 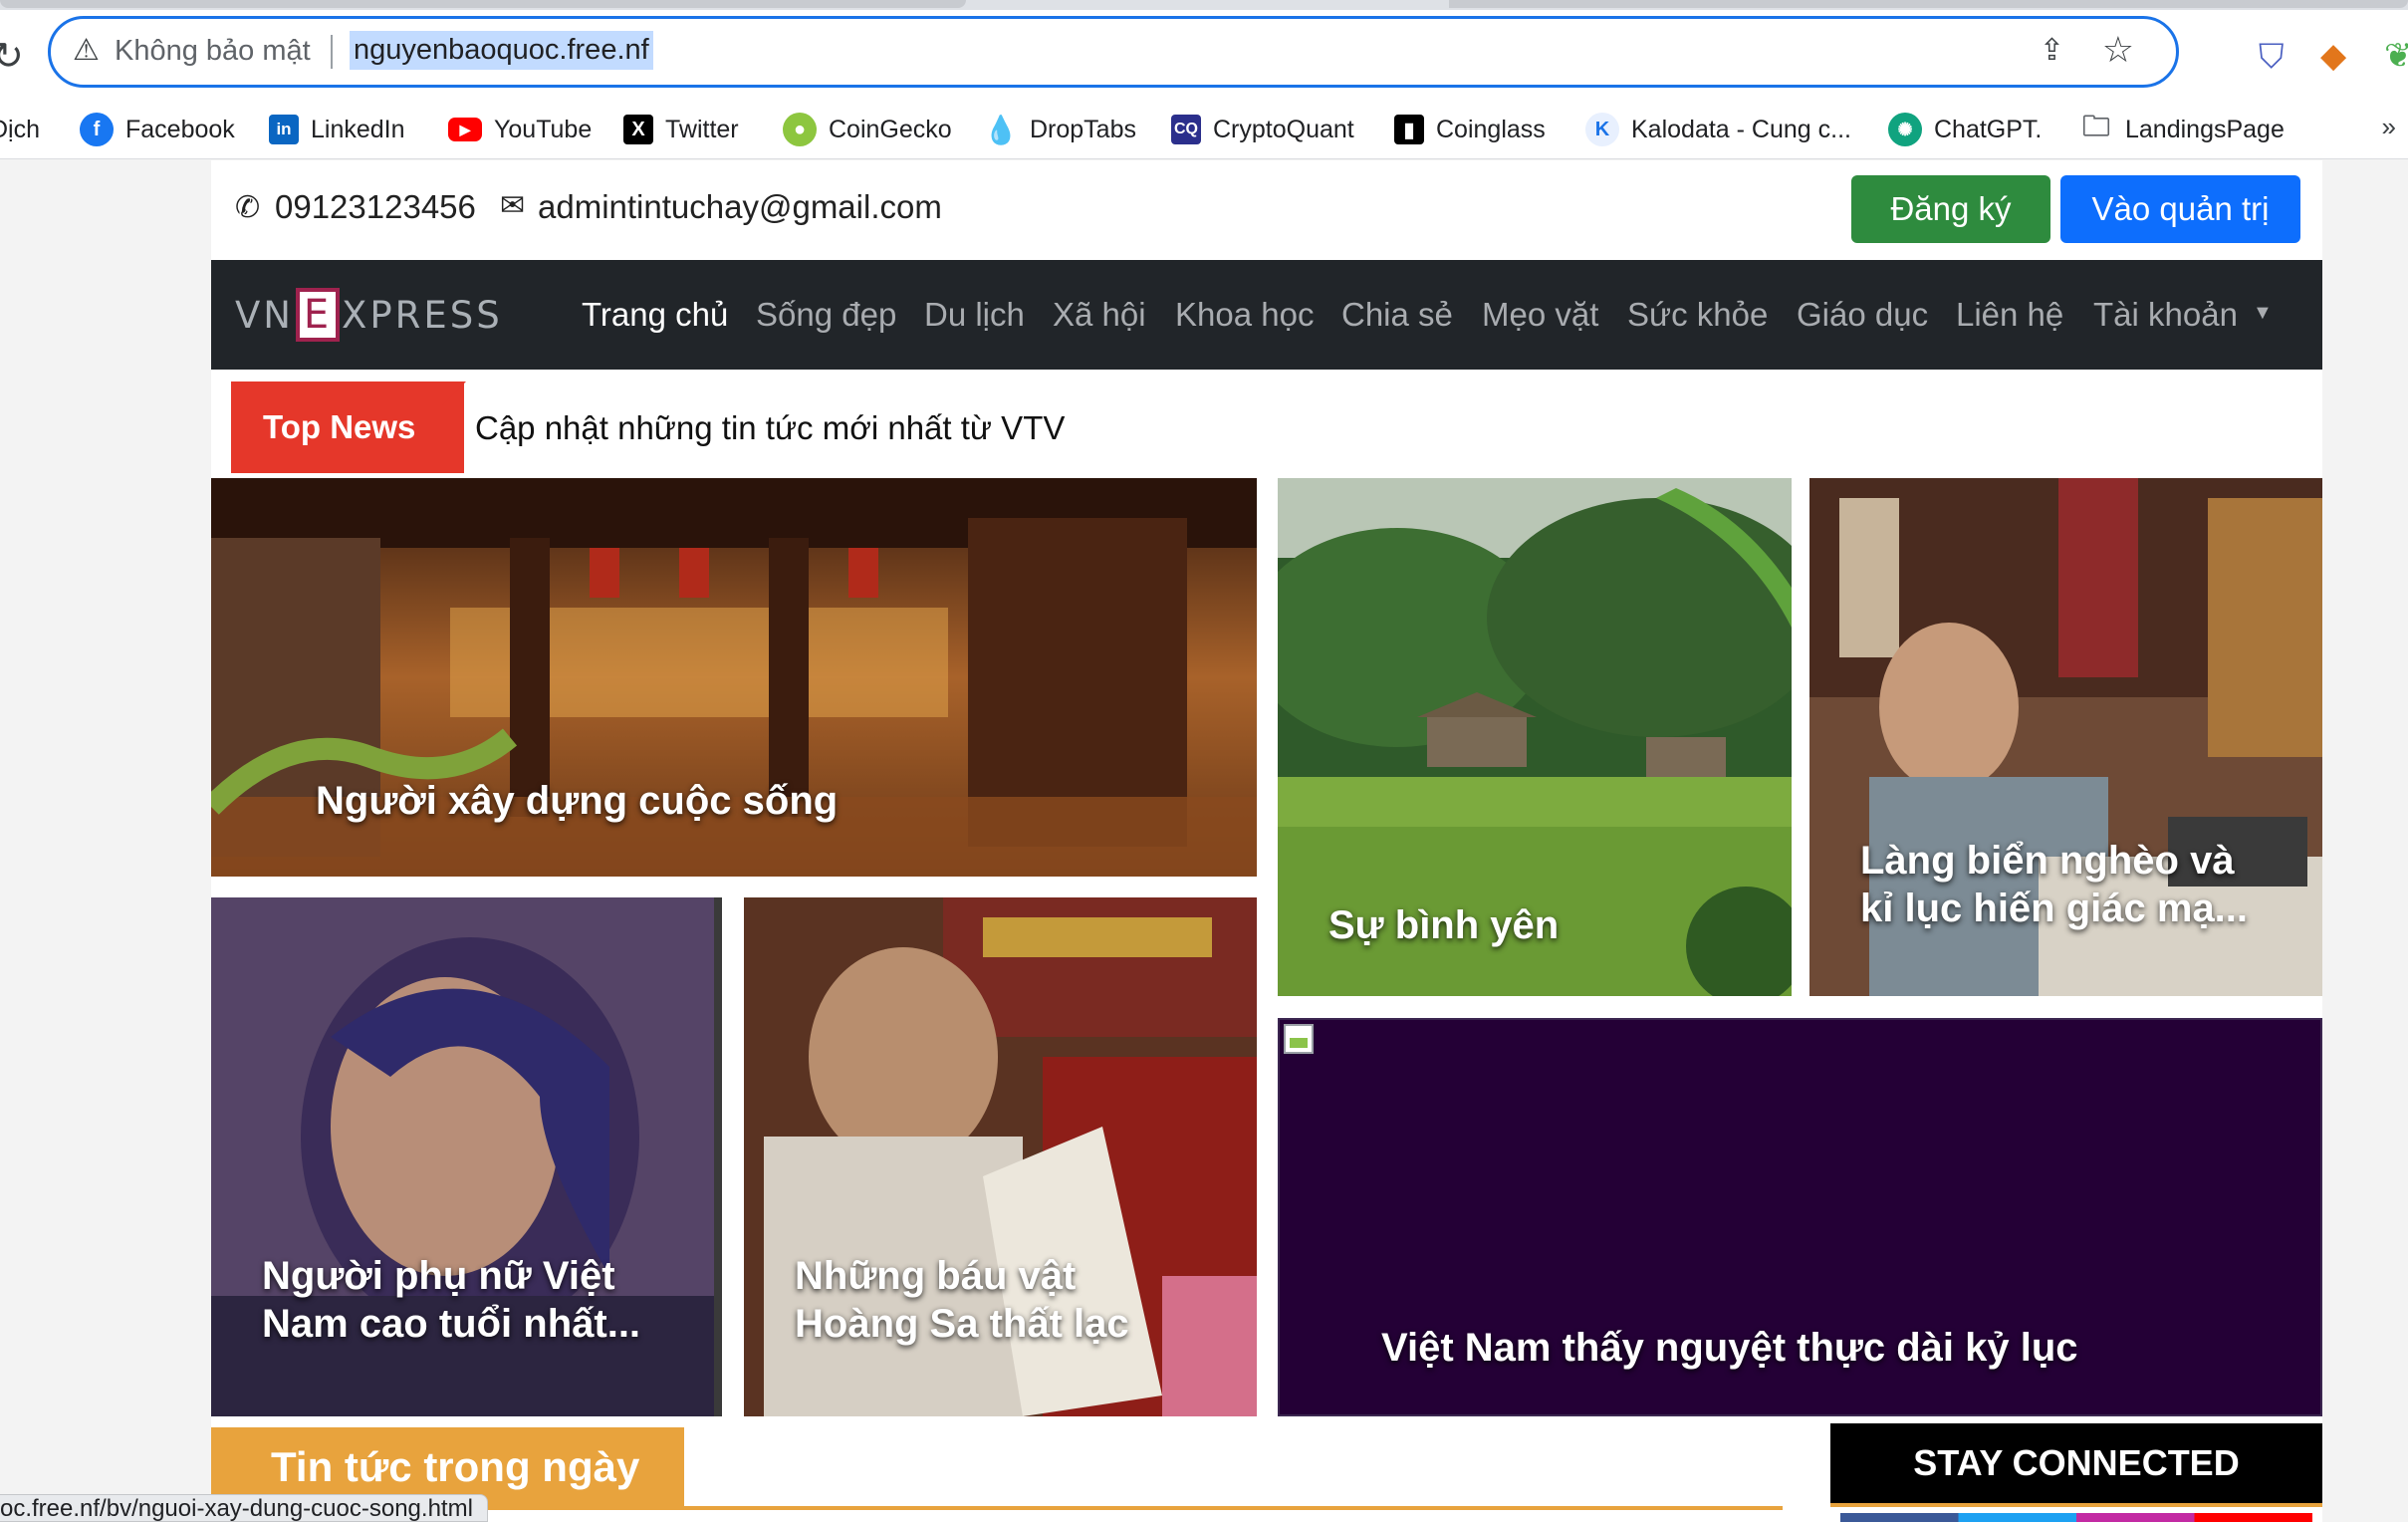 I want to click on nav-meo-vat: Mẹo vặt, so click(x=1540, y=315).